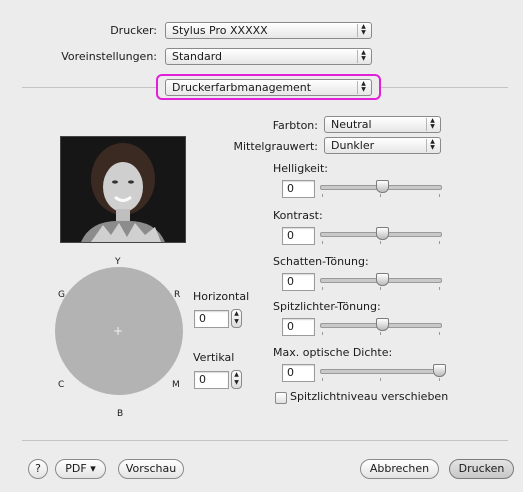 Image resolution: width=523 pixels, height=492 pixels. I want to click on max-density-slider, so click(383, 372).